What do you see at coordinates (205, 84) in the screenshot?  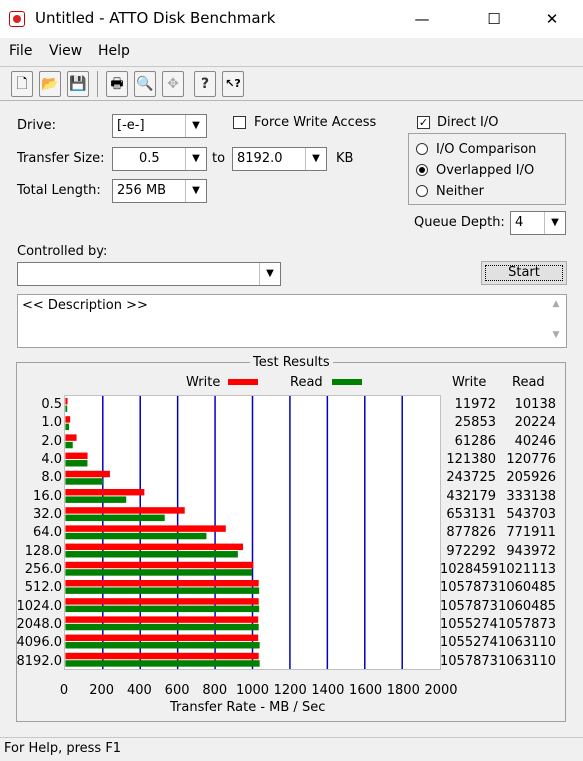 I see `help-icon: ?` at bounding box center [205, 84].